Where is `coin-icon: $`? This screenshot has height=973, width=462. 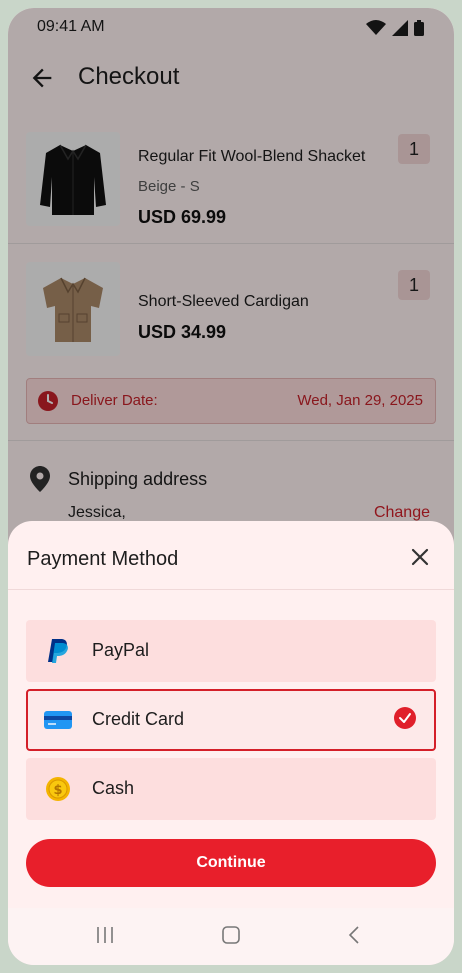
coin-icon: $ is located at coordinates (58, 789).